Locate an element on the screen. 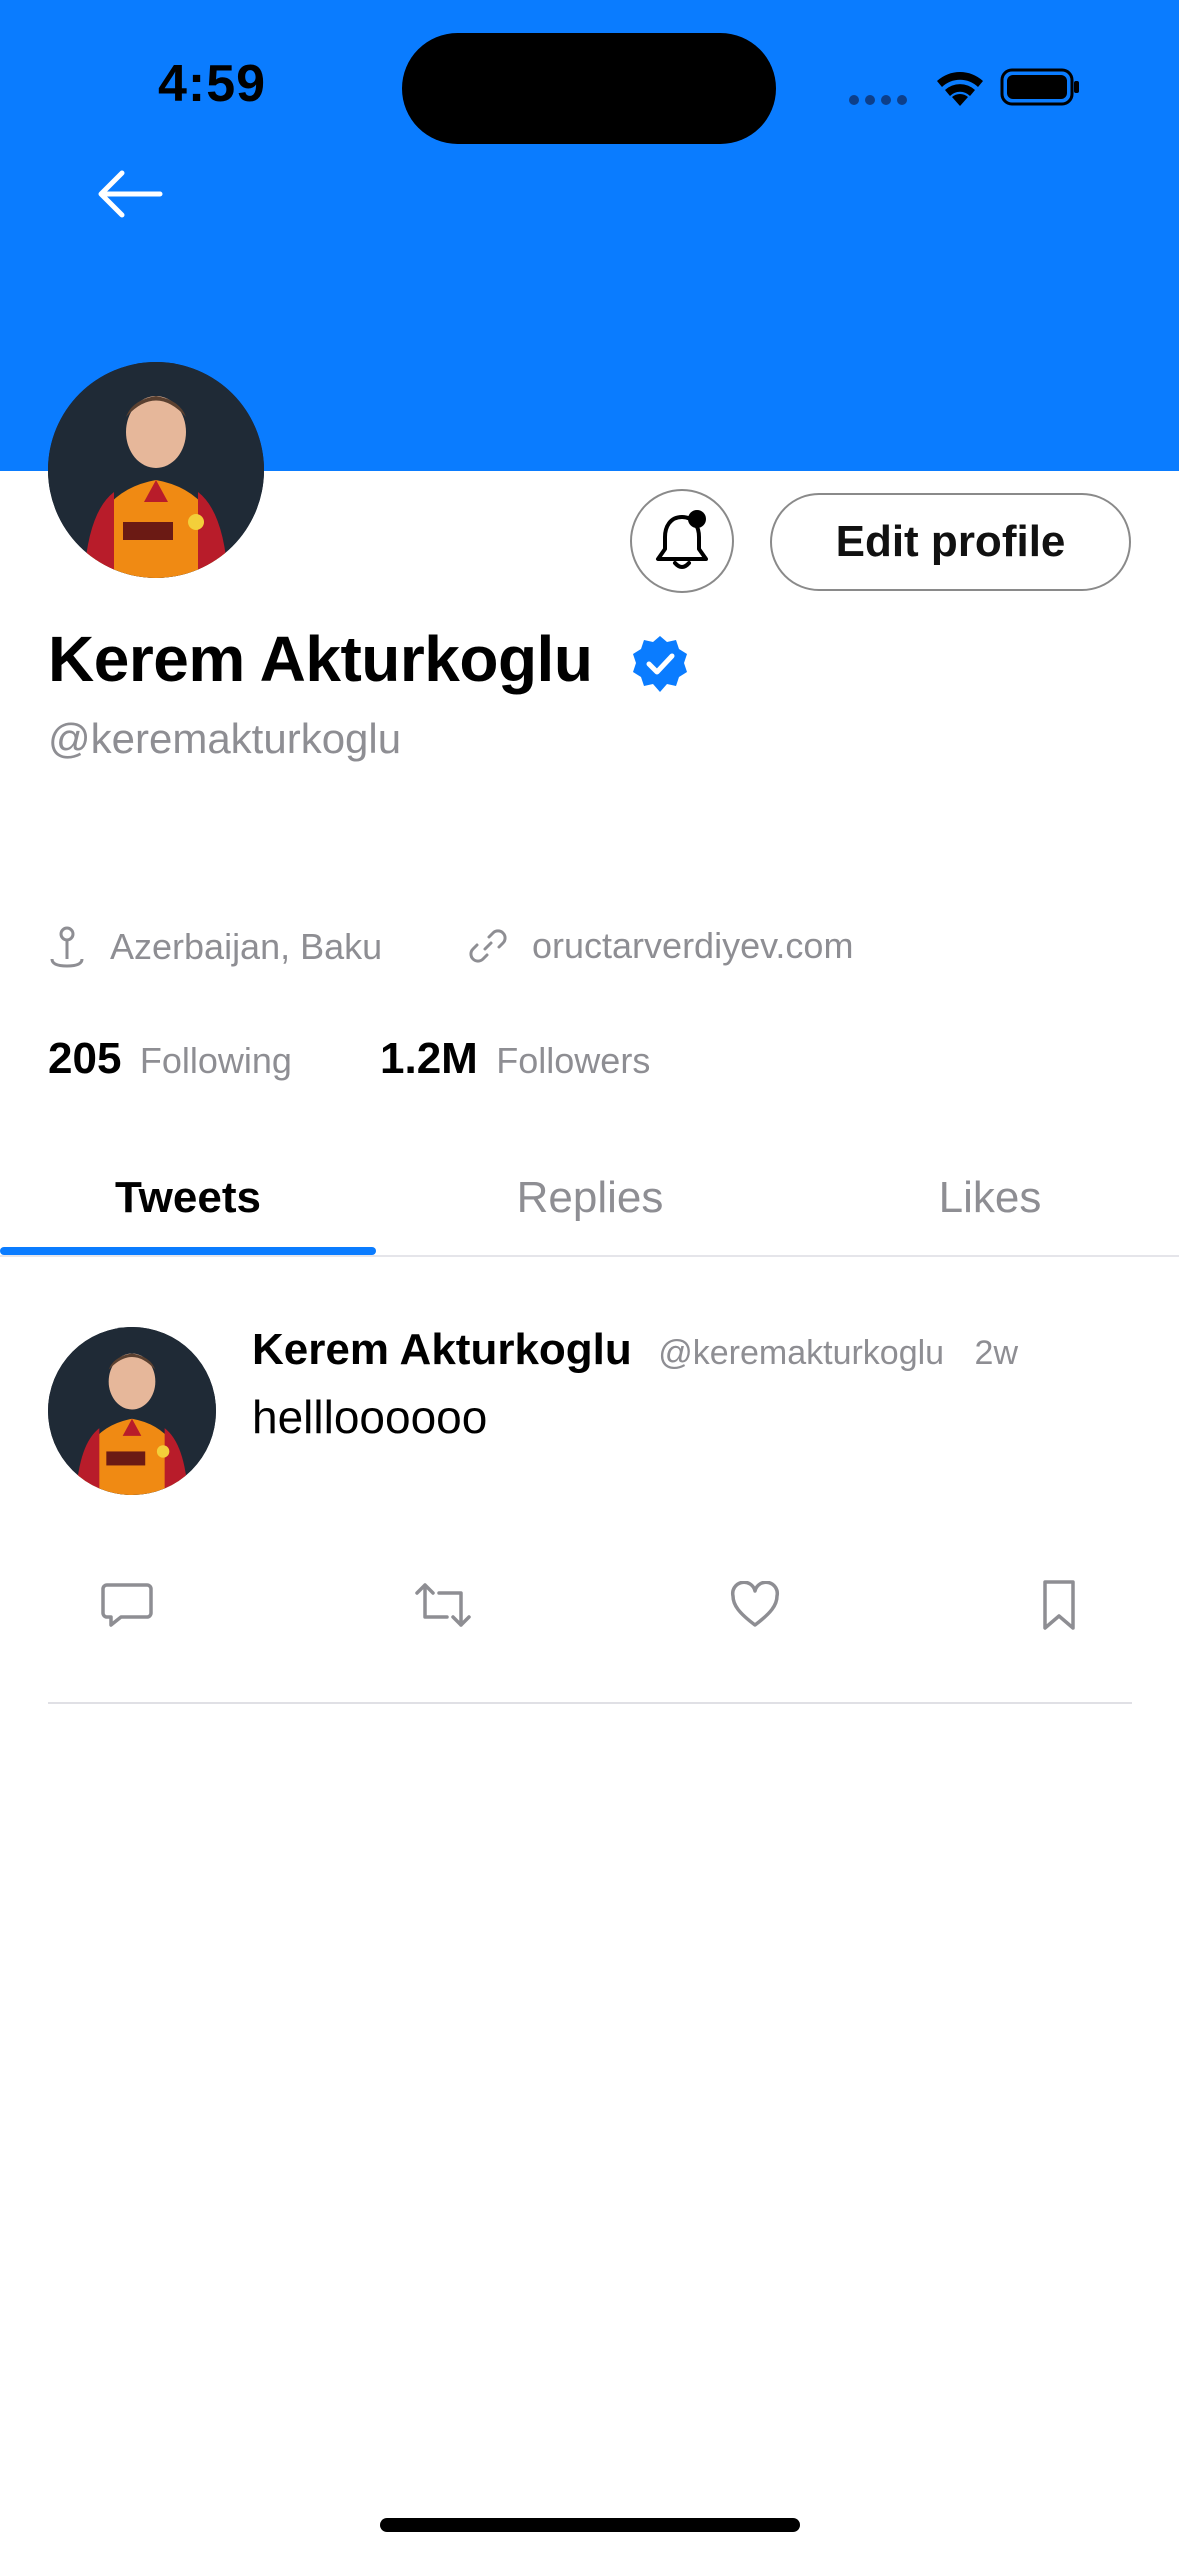 The width and height of the screenshot is (1179, 2556). battery-icon is located at coordinates (1039, 87).